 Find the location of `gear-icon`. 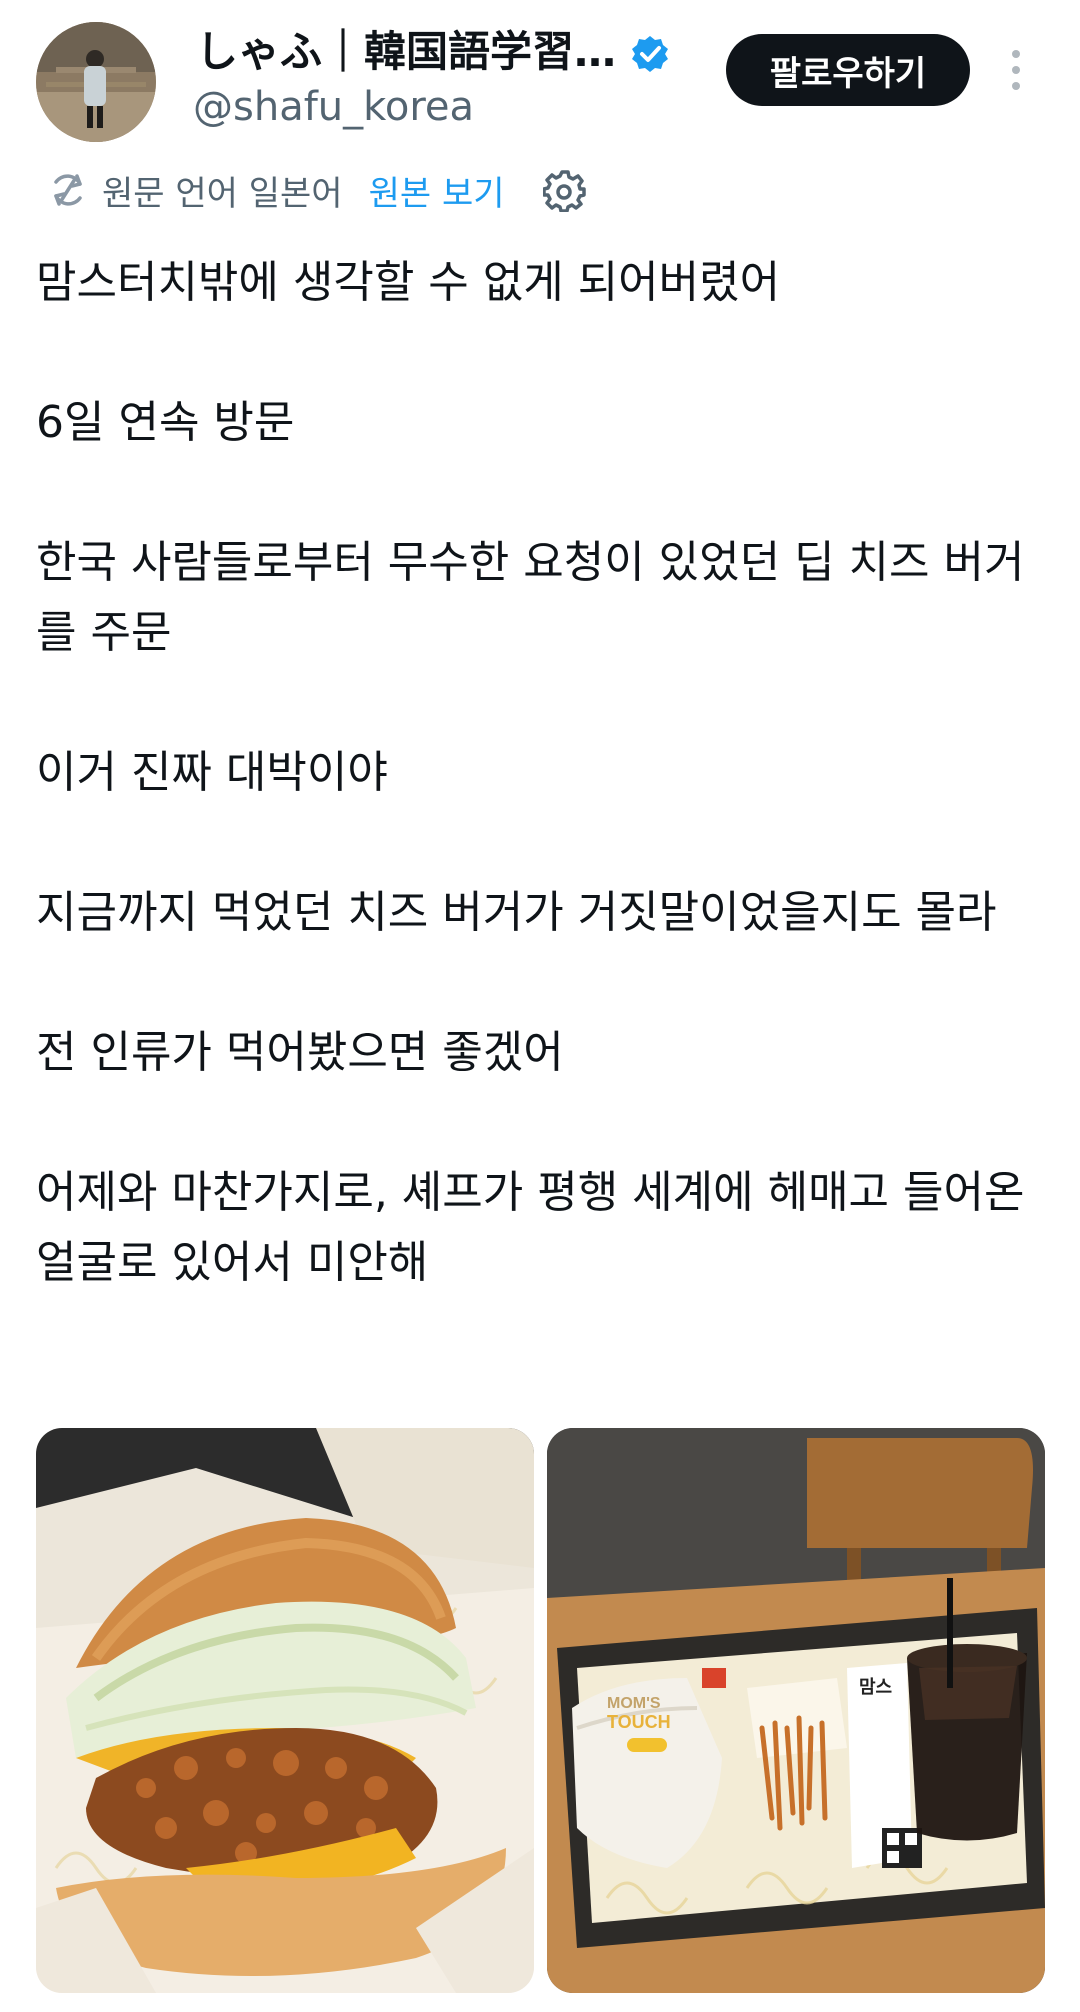

gear-icon is located at coordinates (564, 190).